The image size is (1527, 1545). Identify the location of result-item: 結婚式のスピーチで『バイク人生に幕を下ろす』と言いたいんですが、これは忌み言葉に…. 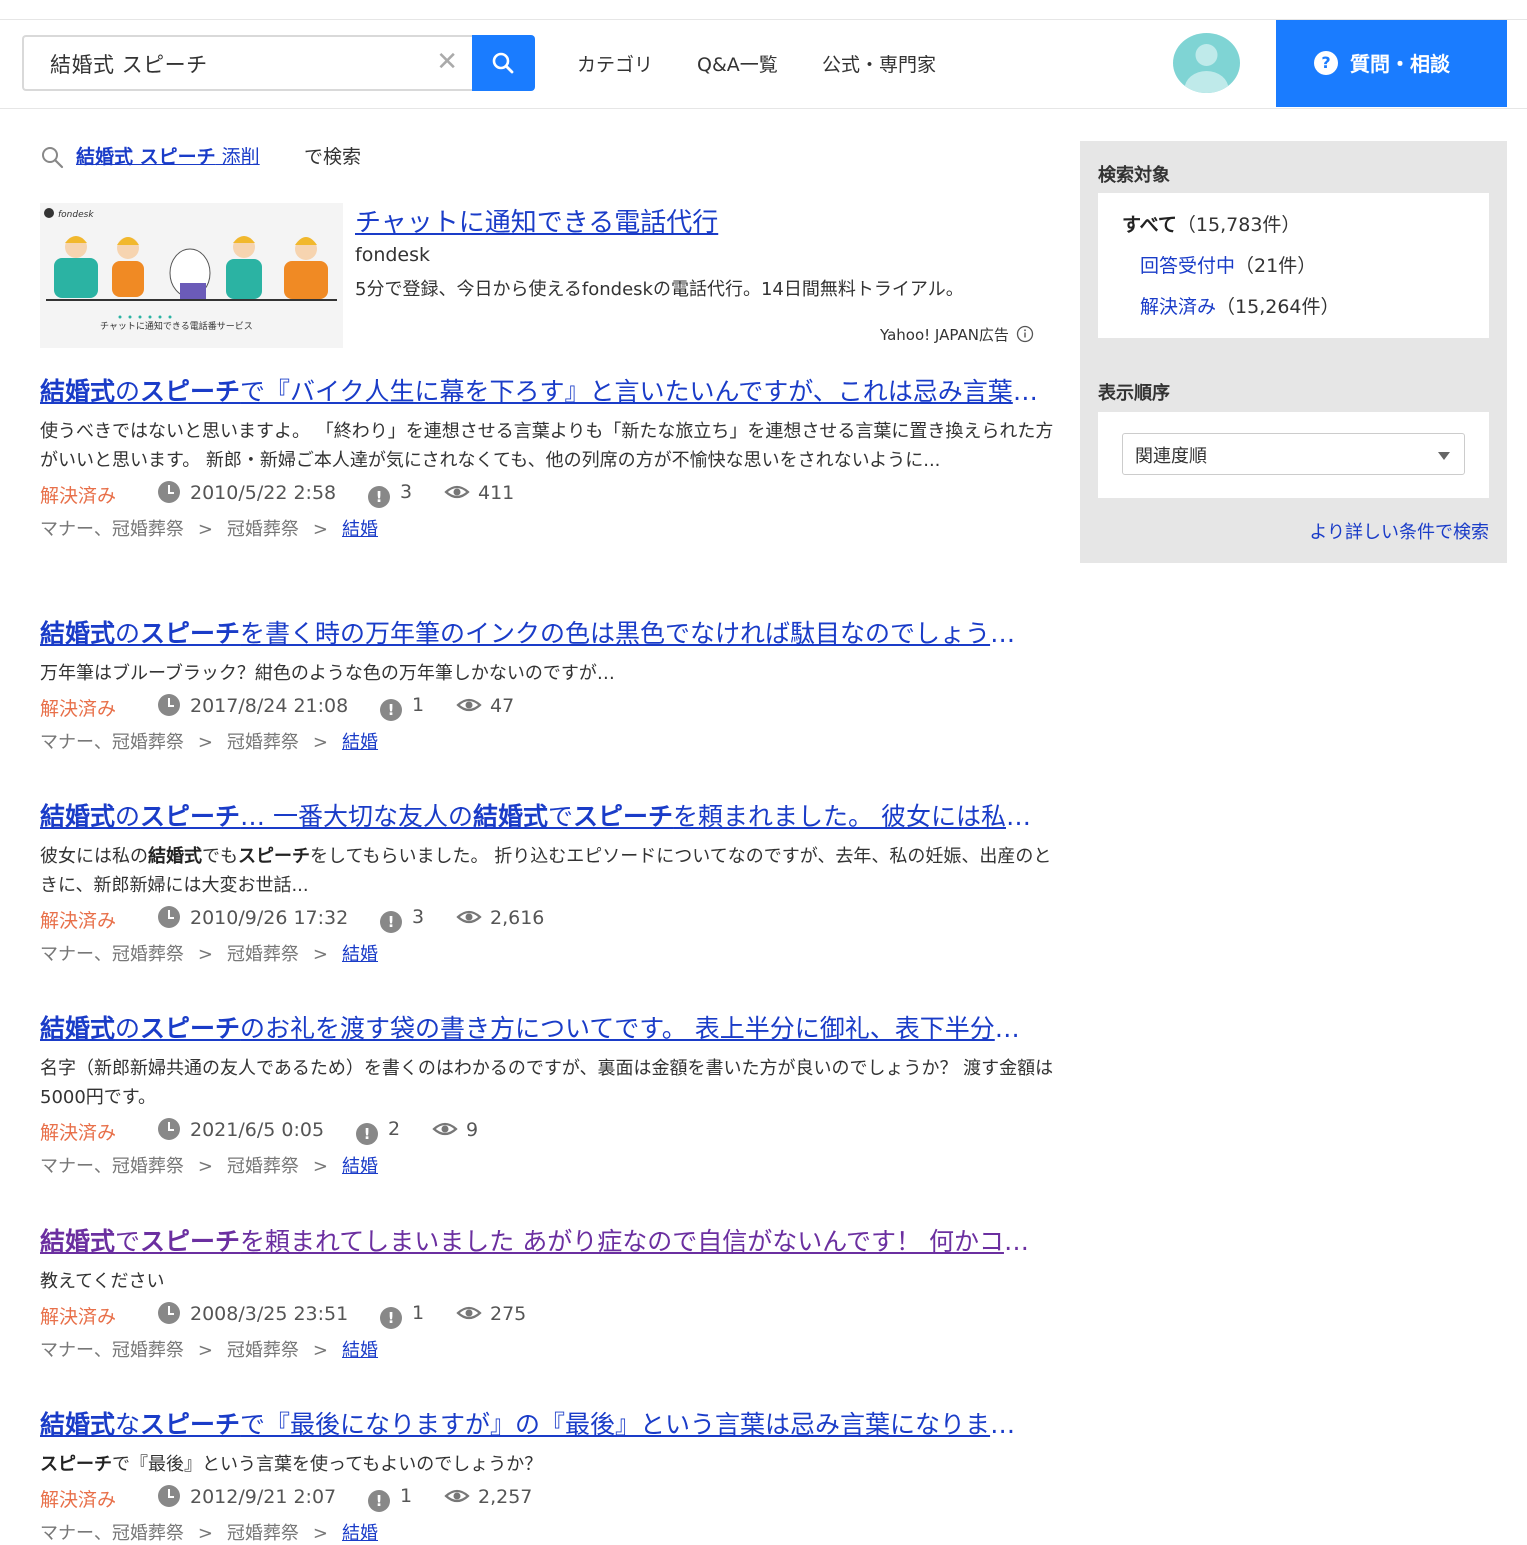
(550, 458).